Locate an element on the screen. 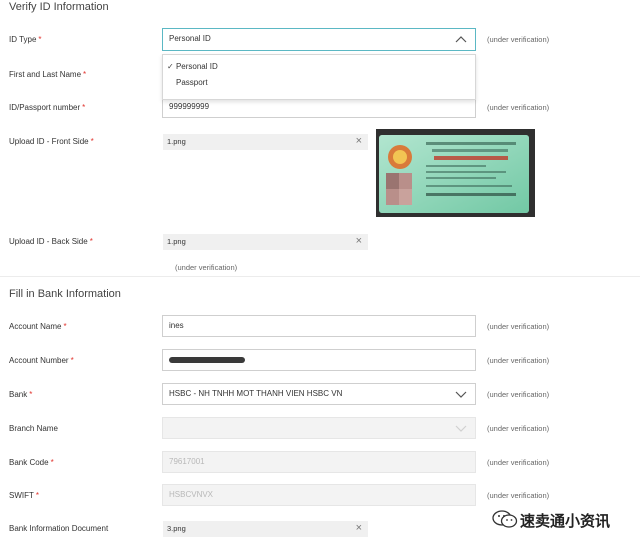  bank-document-file: 3.png × is located at coordinates (265, 529).